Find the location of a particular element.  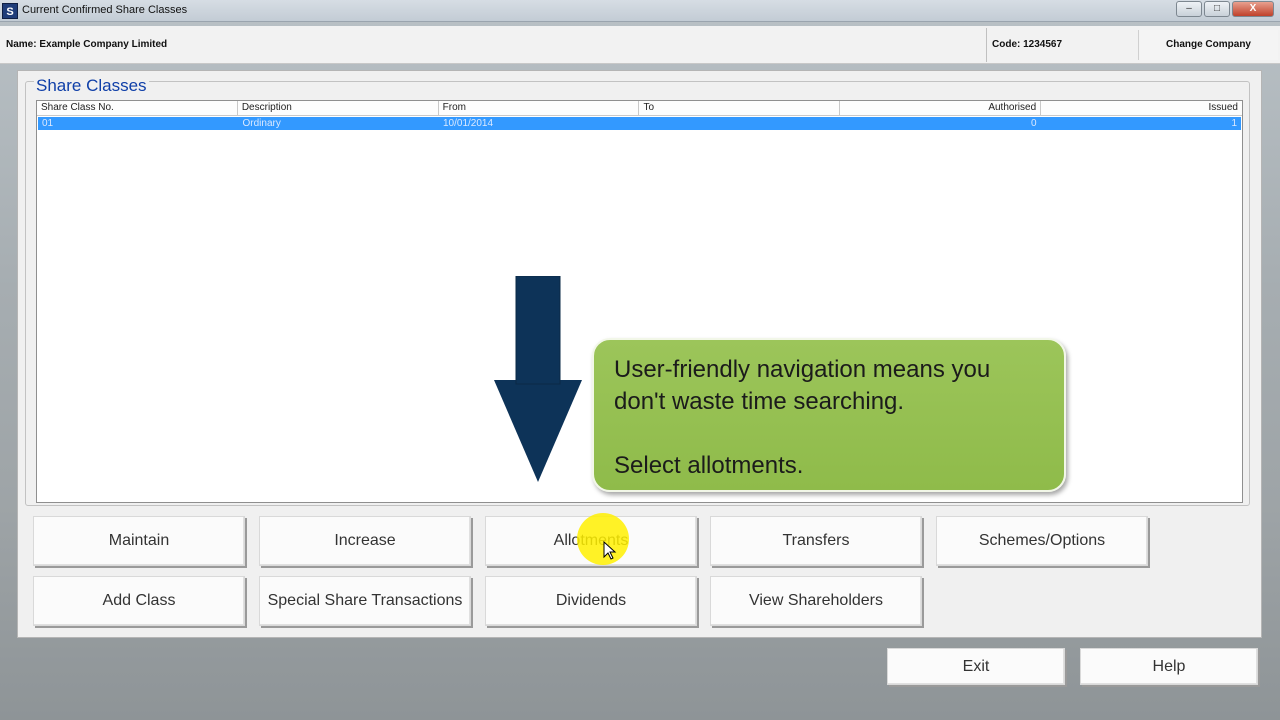

callout-line-2: don't waste time searching. is located at coordinates (759, 401).